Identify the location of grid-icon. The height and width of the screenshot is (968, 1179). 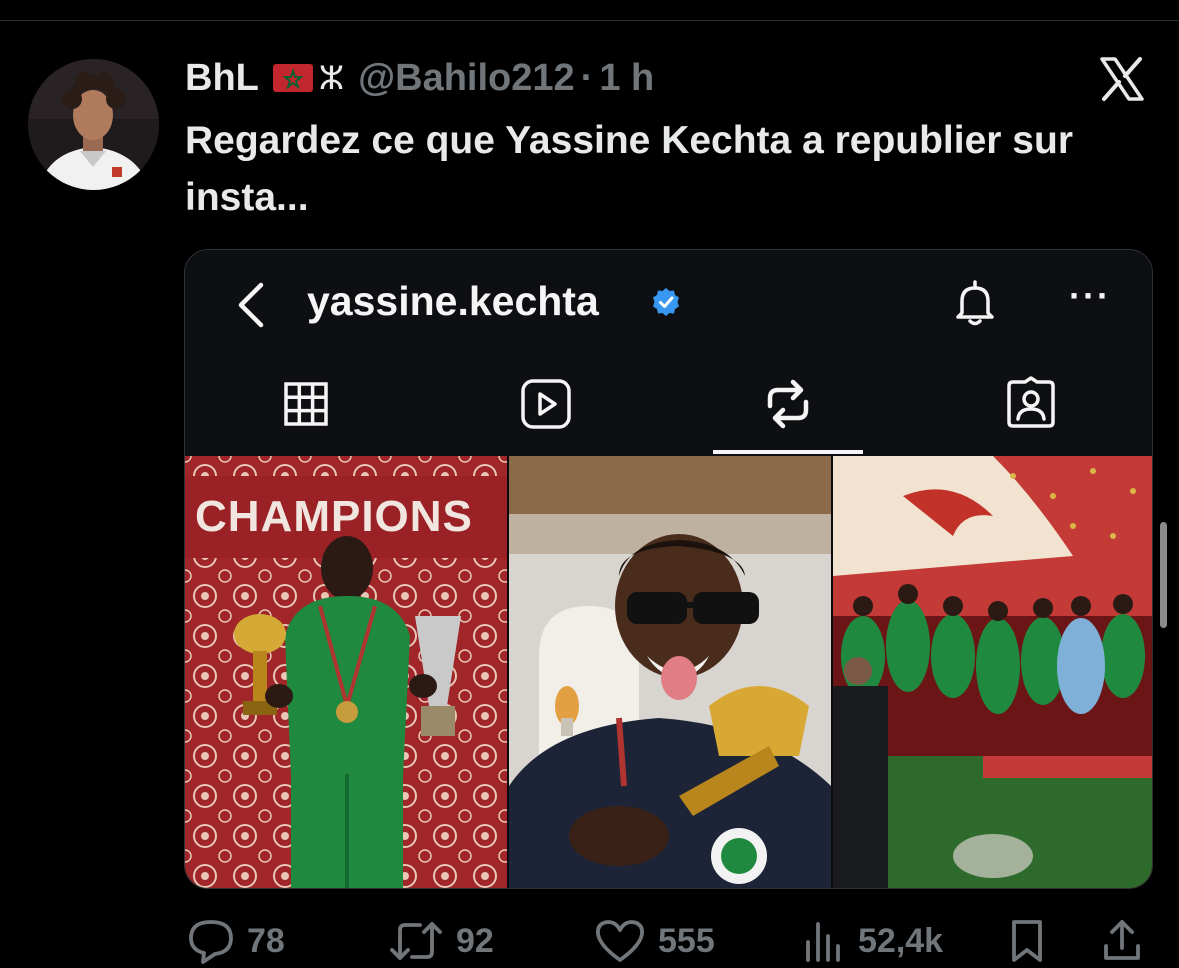
(306, 404).